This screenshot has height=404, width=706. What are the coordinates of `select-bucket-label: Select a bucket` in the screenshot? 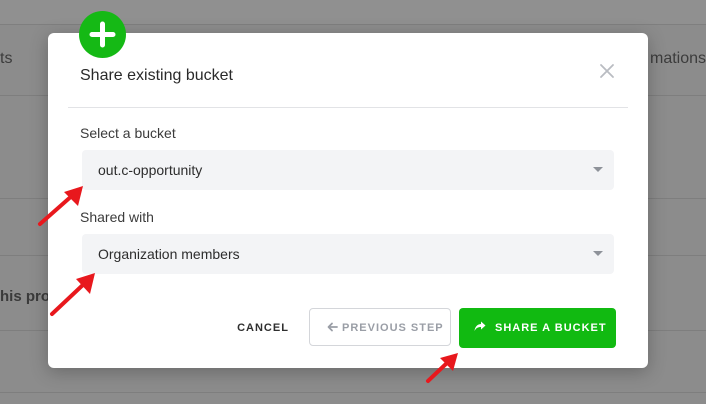 It's located at (128, 133).